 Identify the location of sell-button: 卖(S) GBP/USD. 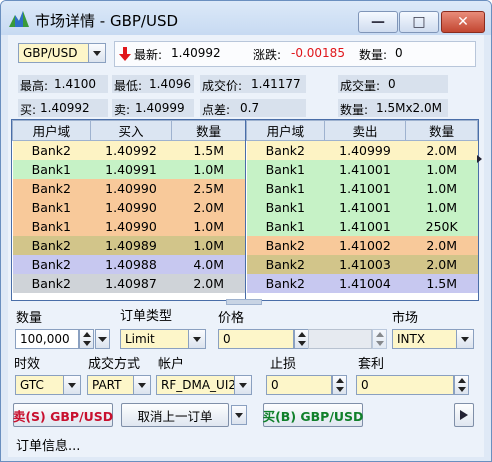
(63, 415).